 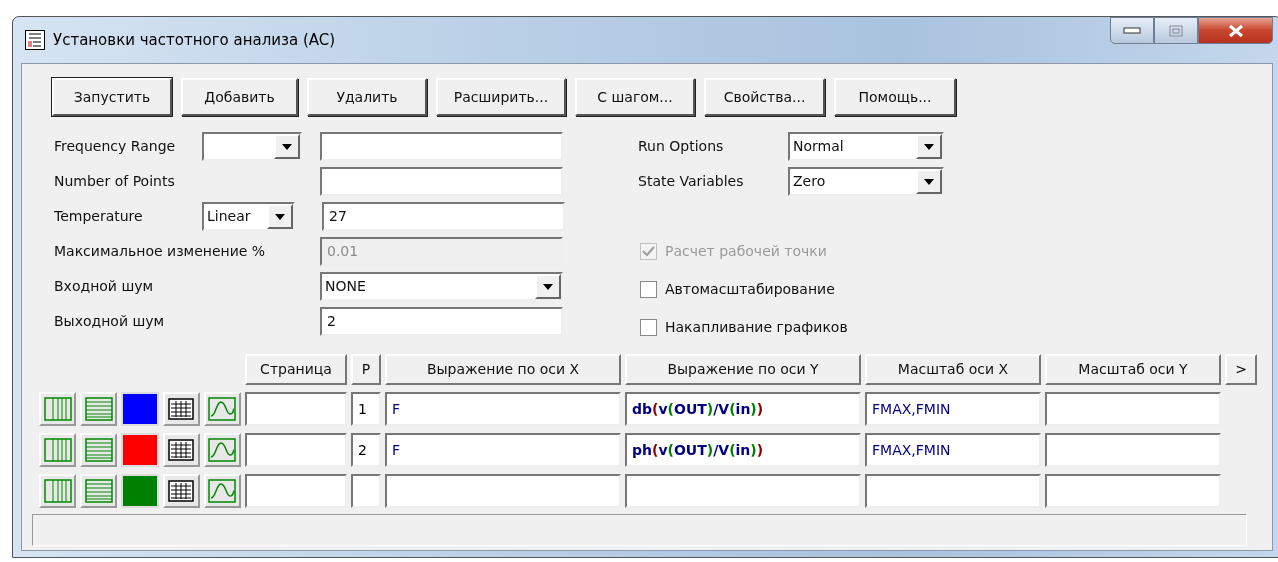 I want to click on field-label: Входной шум, so click(x=104, y=286).